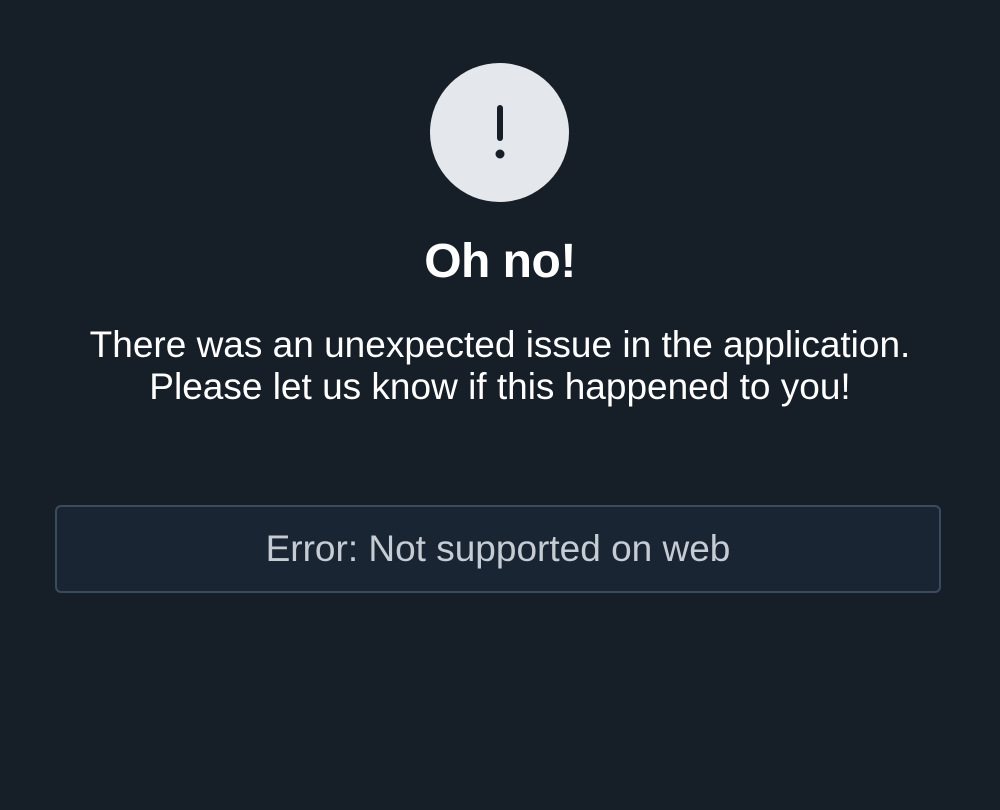 Image resolution: width=1000 pixels, height=810 pixels. I want to click on error-title: Oh no!, so click(500, 261).